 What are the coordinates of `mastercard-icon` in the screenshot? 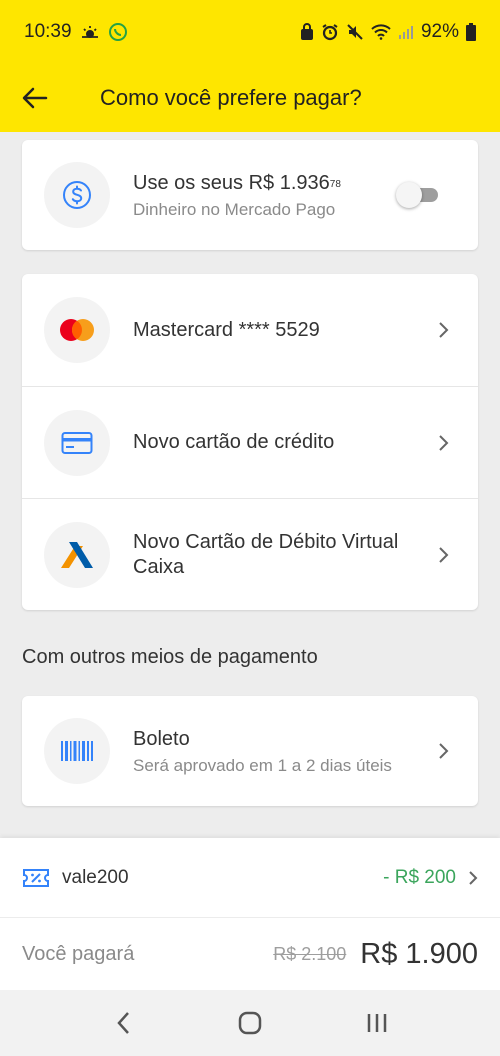 It's located at (77, 330).